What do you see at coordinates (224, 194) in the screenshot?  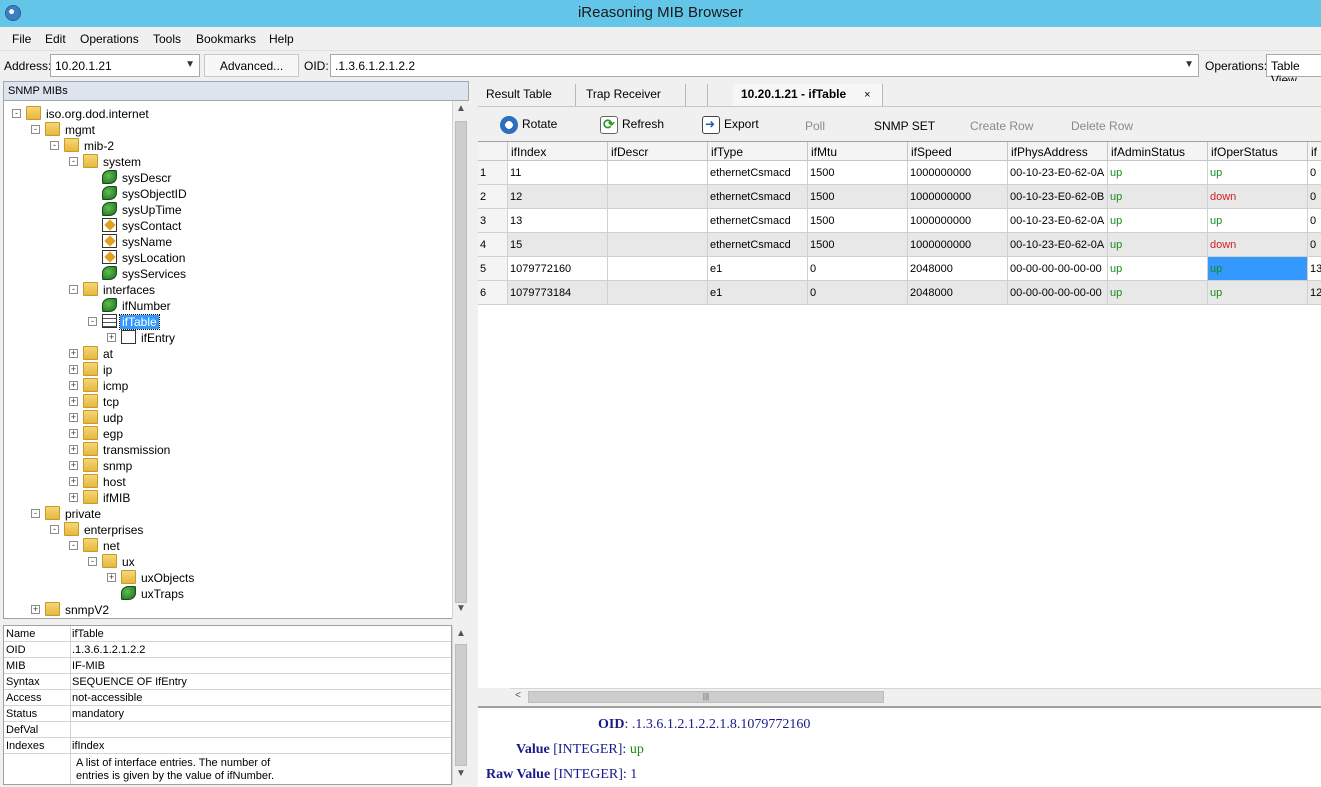 I see `tree-node: sysObjectID` at bounding box center [224, 194].